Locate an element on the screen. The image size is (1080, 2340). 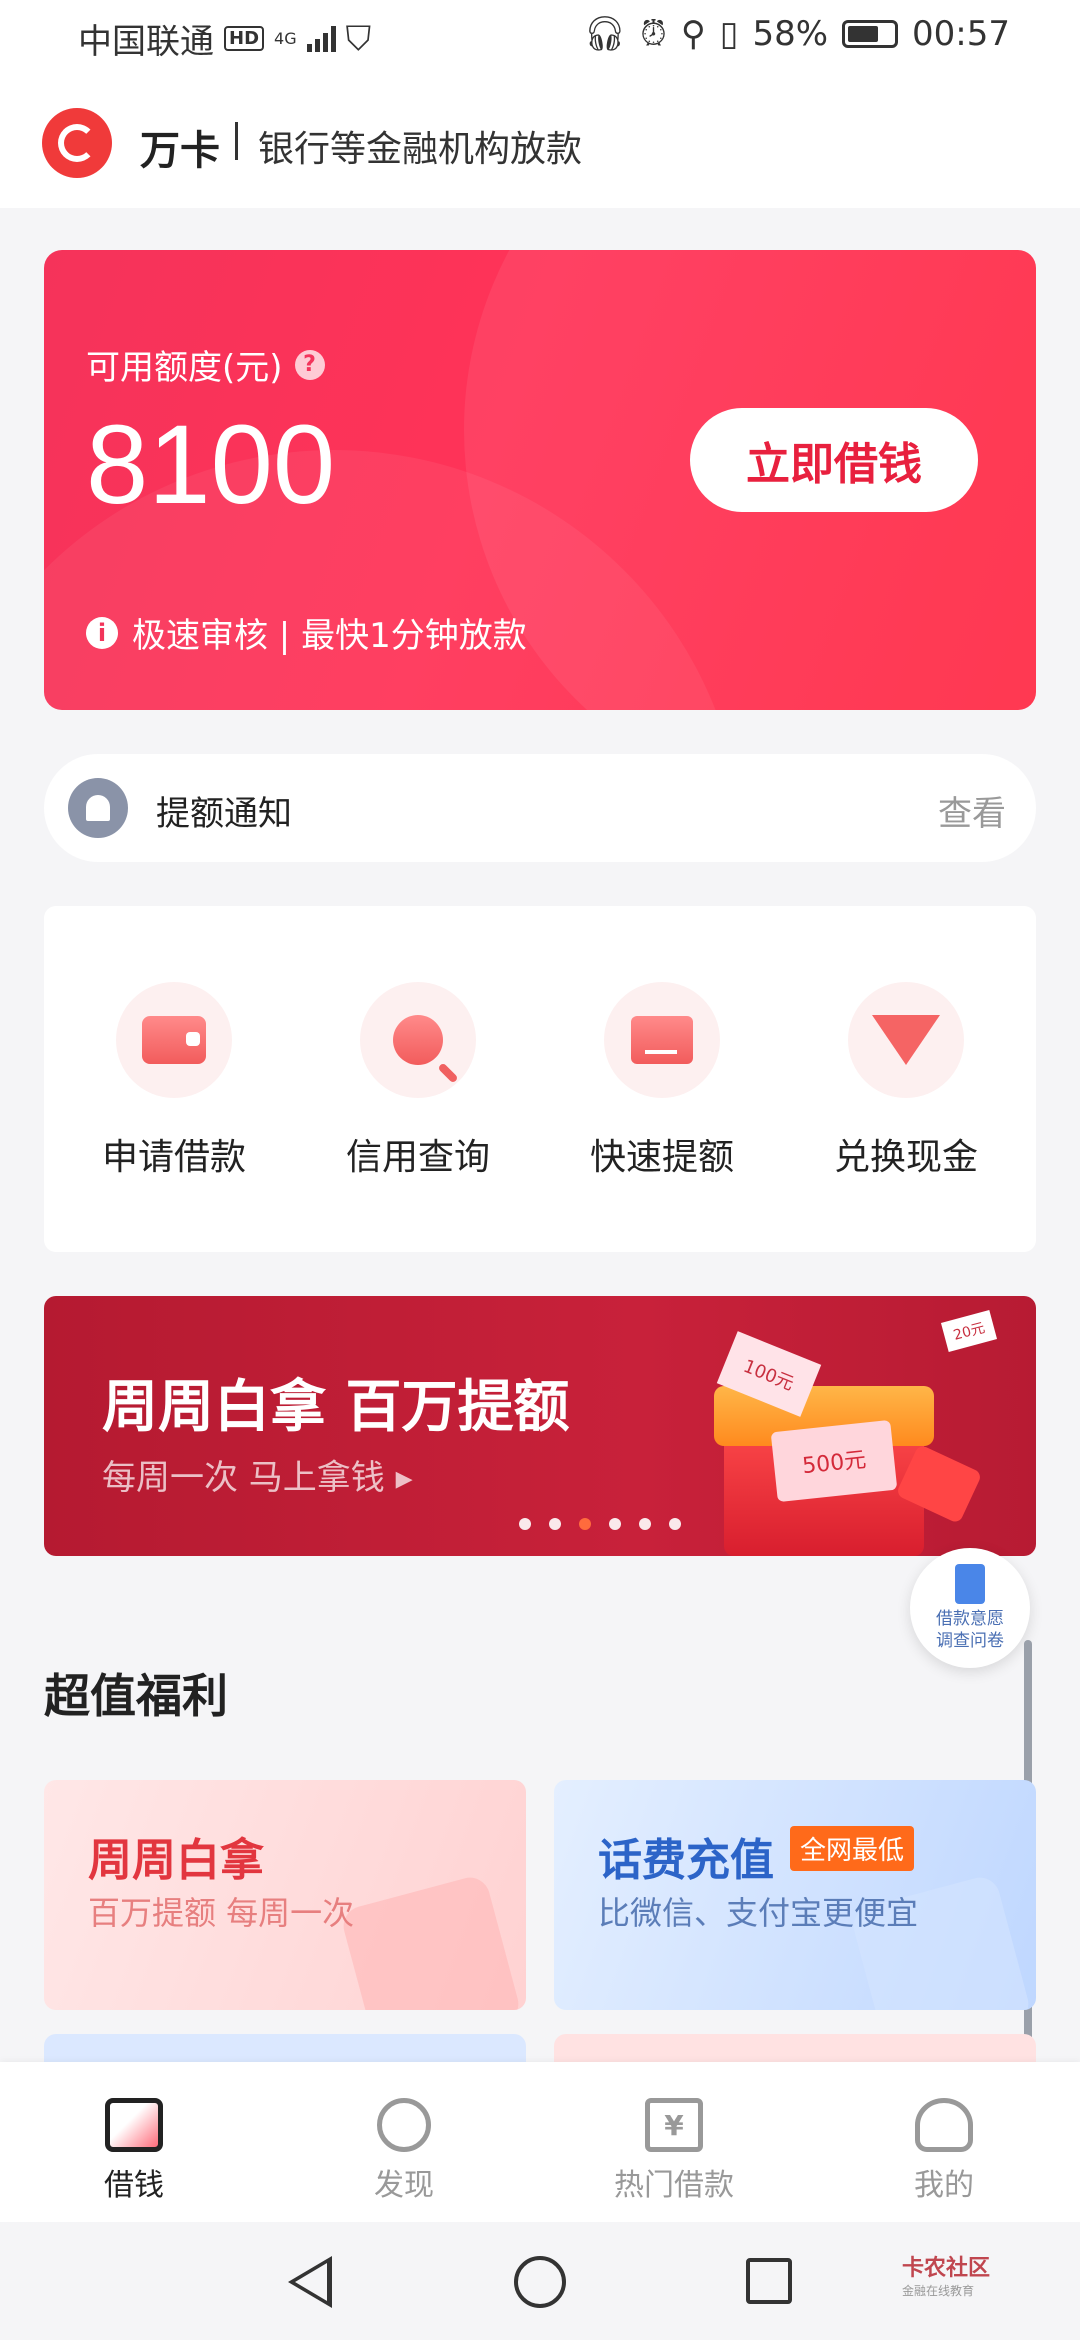
action-raise-limit: 快速提额 is located at coordinates (662, 1081).